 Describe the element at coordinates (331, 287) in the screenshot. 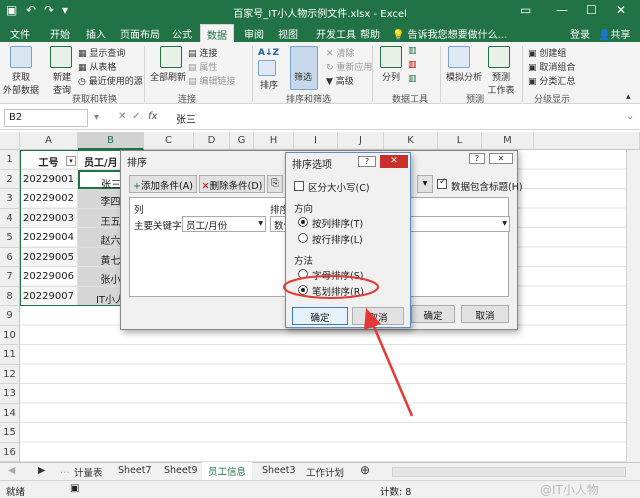

I see `highlight-ellipse` at that location.